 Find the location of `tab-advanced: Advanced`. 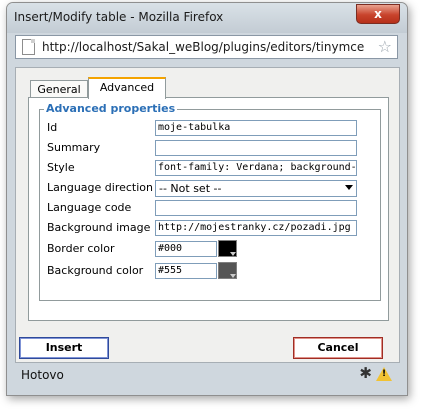

tab-advanced: Advanced is located at coordinates (127, 88).